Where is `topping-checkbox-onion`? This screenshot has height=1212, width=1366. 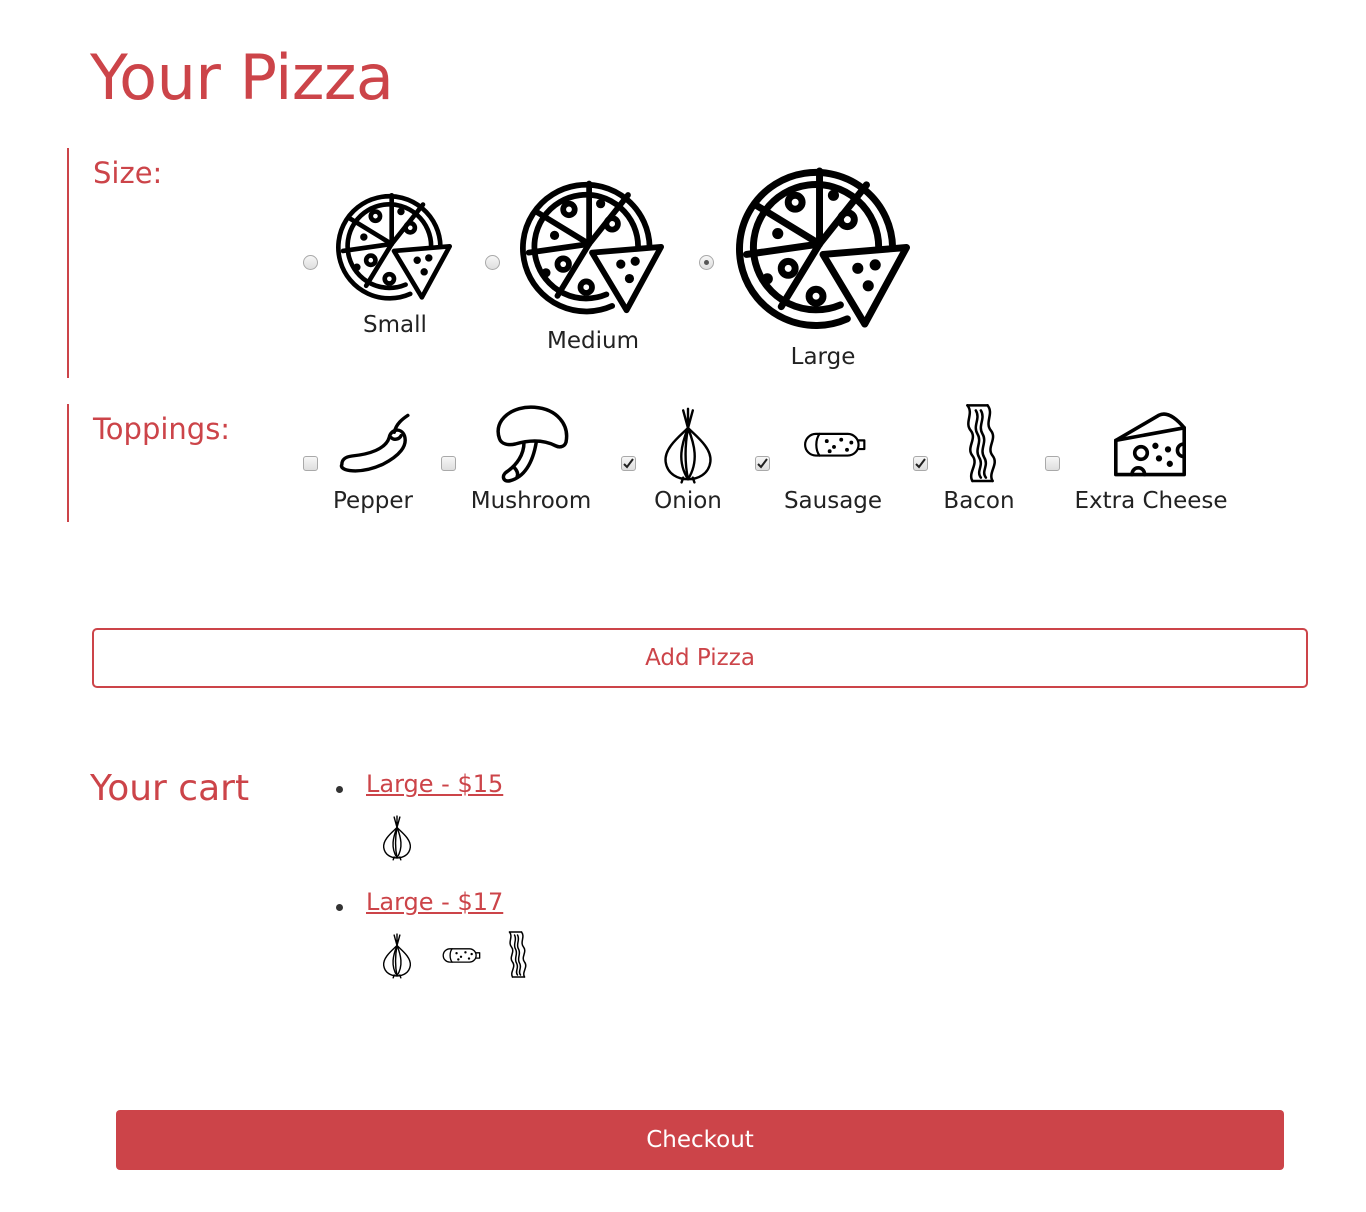
topping-checkbox-onion is located at coordinates (628, 463).